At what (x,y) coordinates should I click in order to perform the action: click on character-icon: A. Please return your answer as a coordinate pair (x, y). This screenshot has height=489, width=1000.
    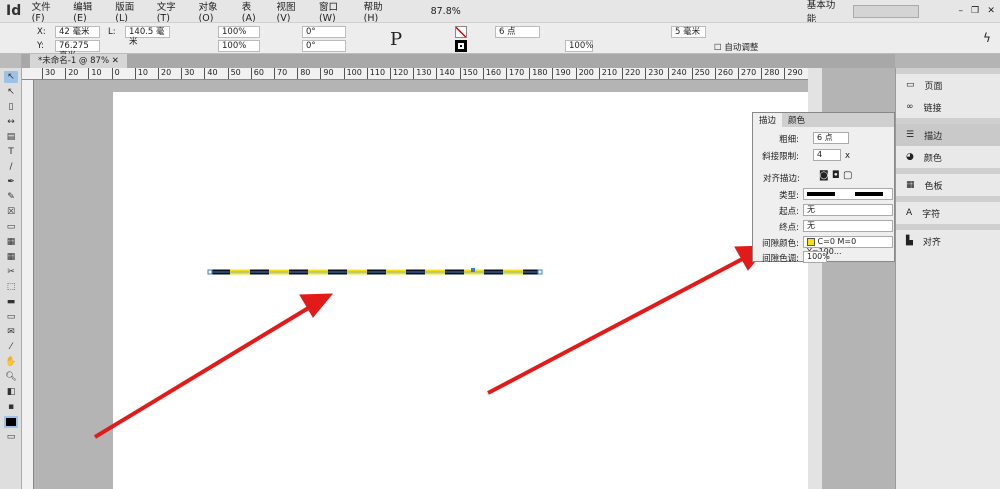
    Looking at the image, I should click on (909, 213).